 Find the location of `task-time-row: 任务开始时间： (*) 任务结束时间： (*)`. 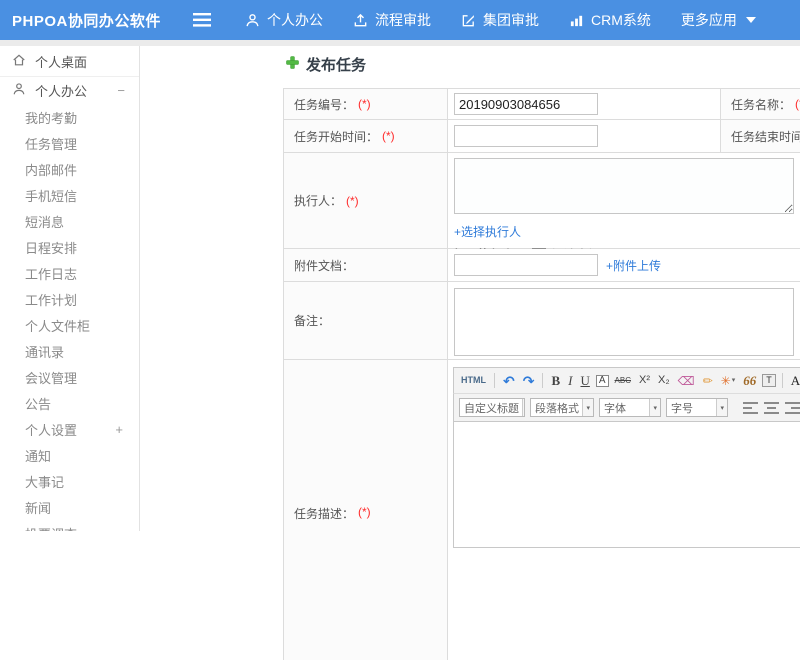

task-time-row: 任务开始时间： (*) 任务结束时间： (*) is located at coordinates (542, 136).